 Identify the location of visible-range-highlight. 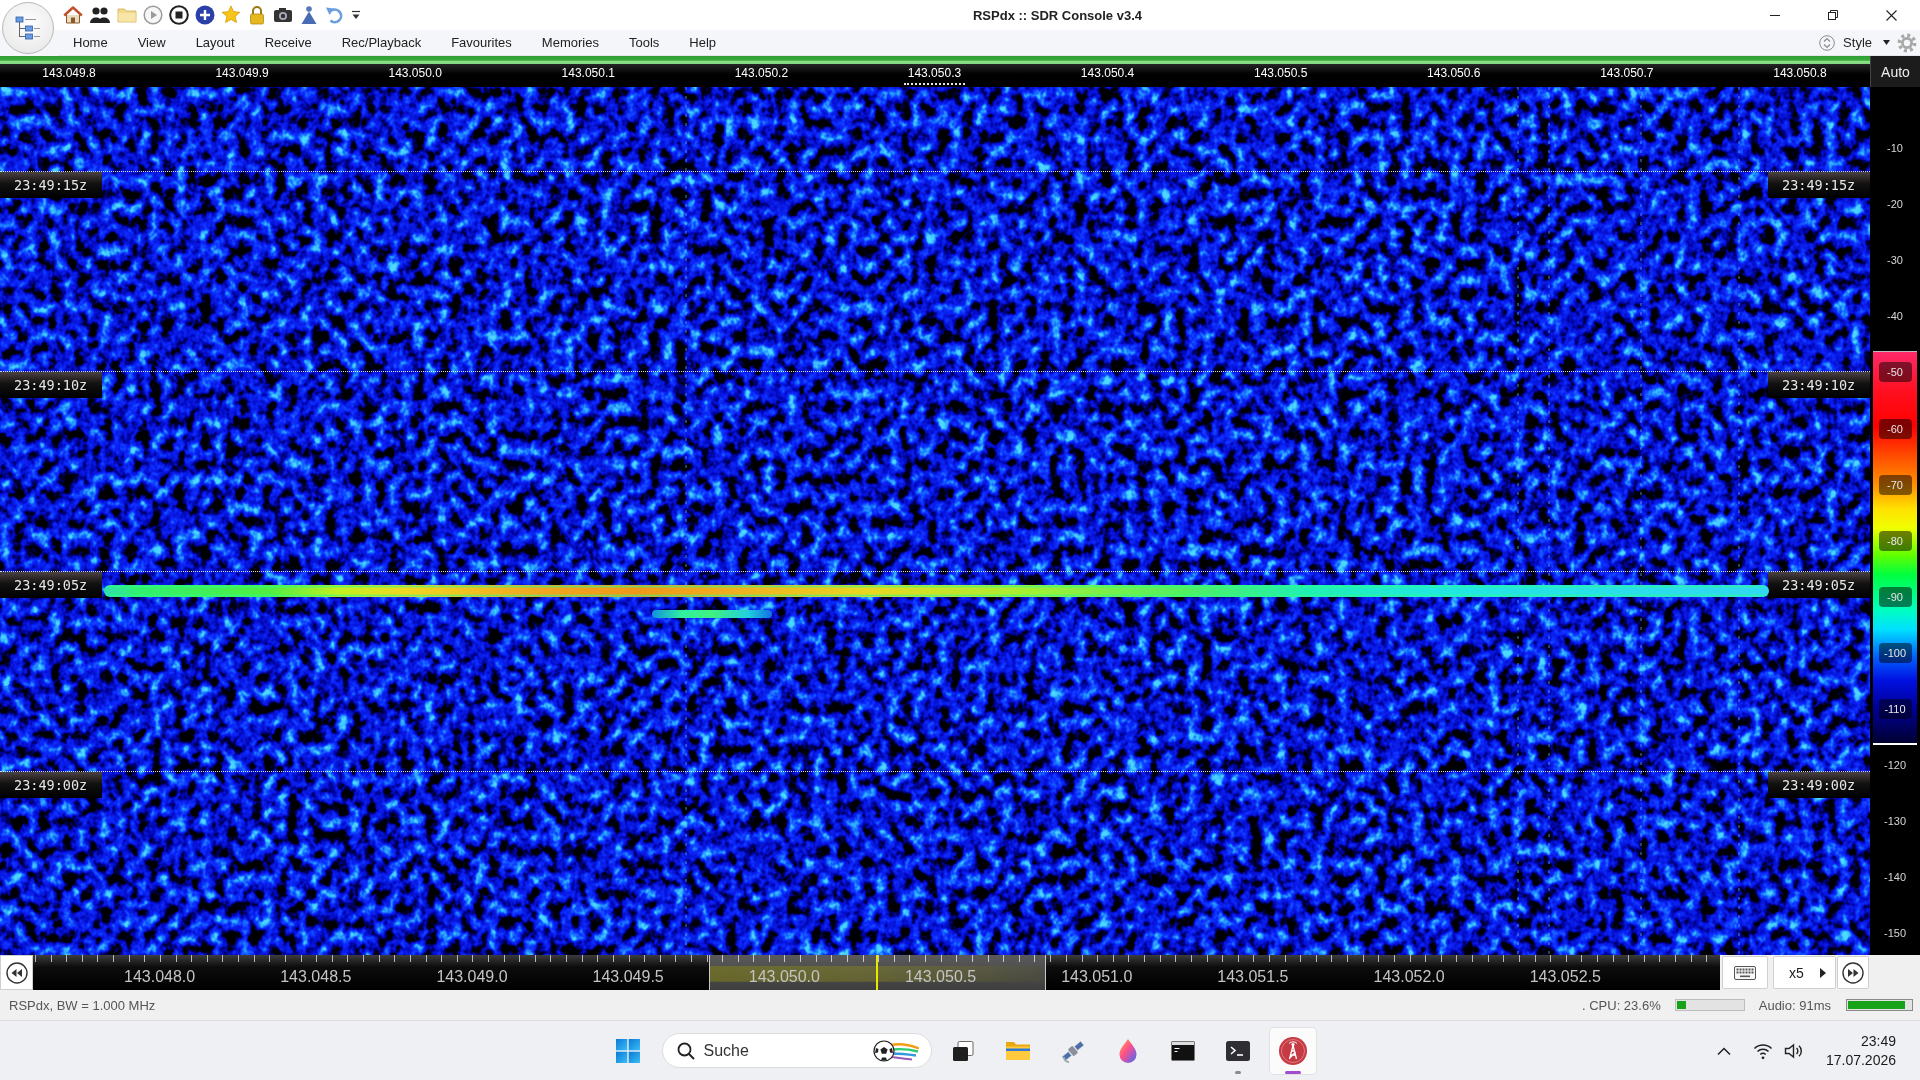
(877, 972).